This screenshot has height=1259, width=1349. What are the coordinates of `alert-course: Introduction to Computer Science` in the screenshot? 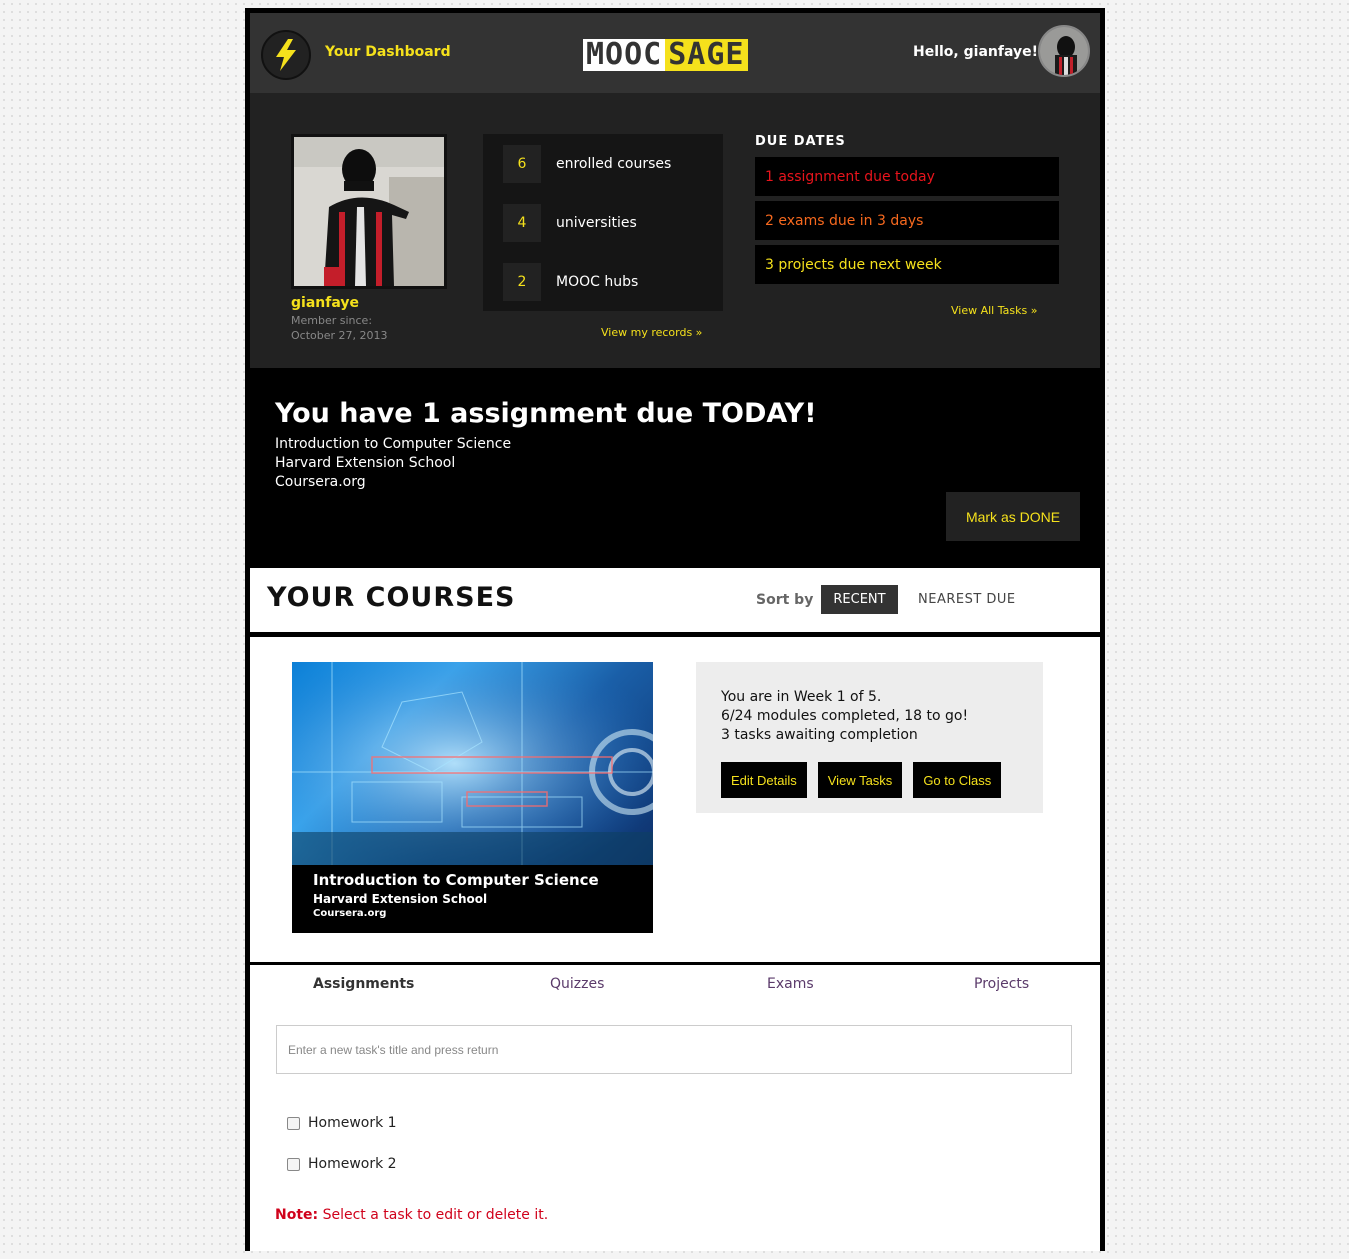 It's located at (393, 444).